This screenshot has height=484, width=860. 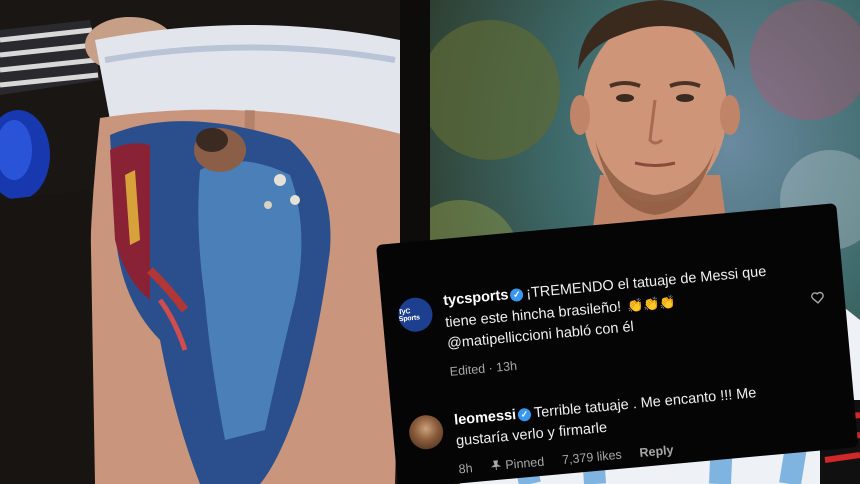 I want to click on username-leomessi: leomessi, so click(x=485, y=418).